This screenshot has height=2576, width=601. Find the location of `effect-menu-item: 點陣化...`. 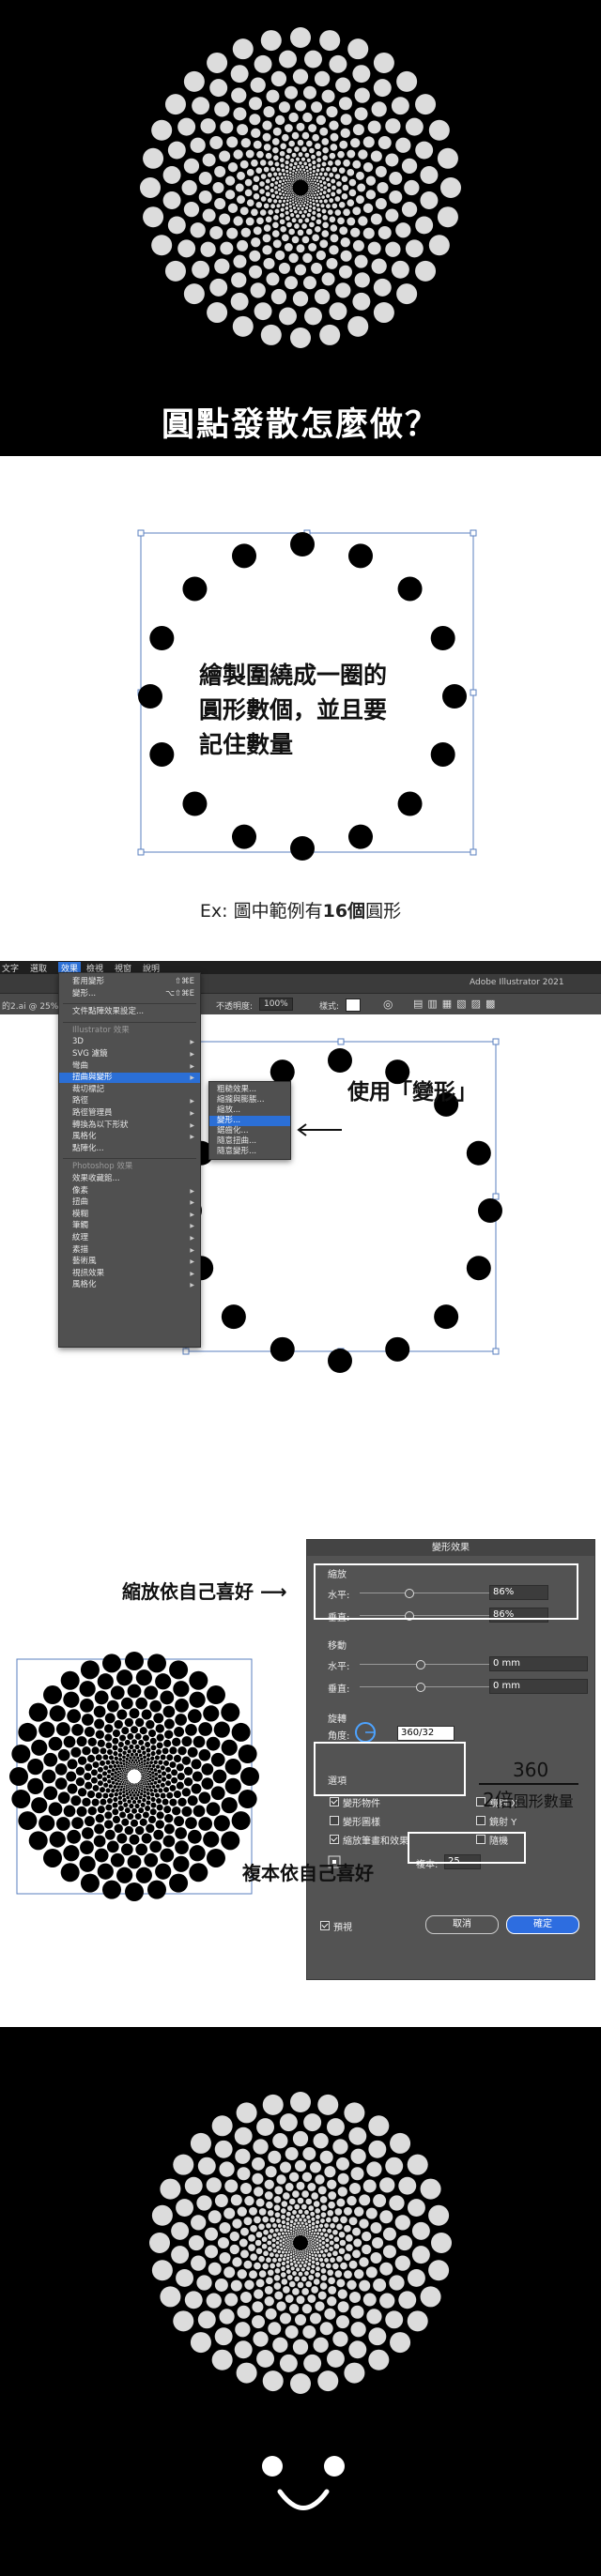

effect-menu-item: 點陣化... is located at coordinates (129, 1149).